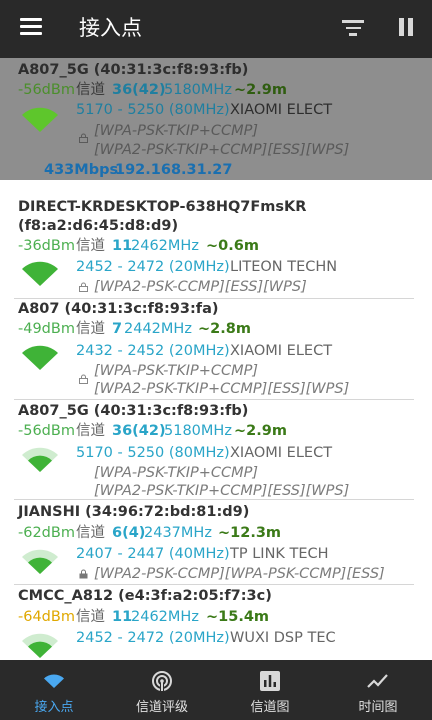 Image resolution: width=432 pixels, height=720 pixels. What do you see at coordinates (129, 533) in the screenshot?
I see `network-channel: 6(4)` at bounding box center [129, 533].